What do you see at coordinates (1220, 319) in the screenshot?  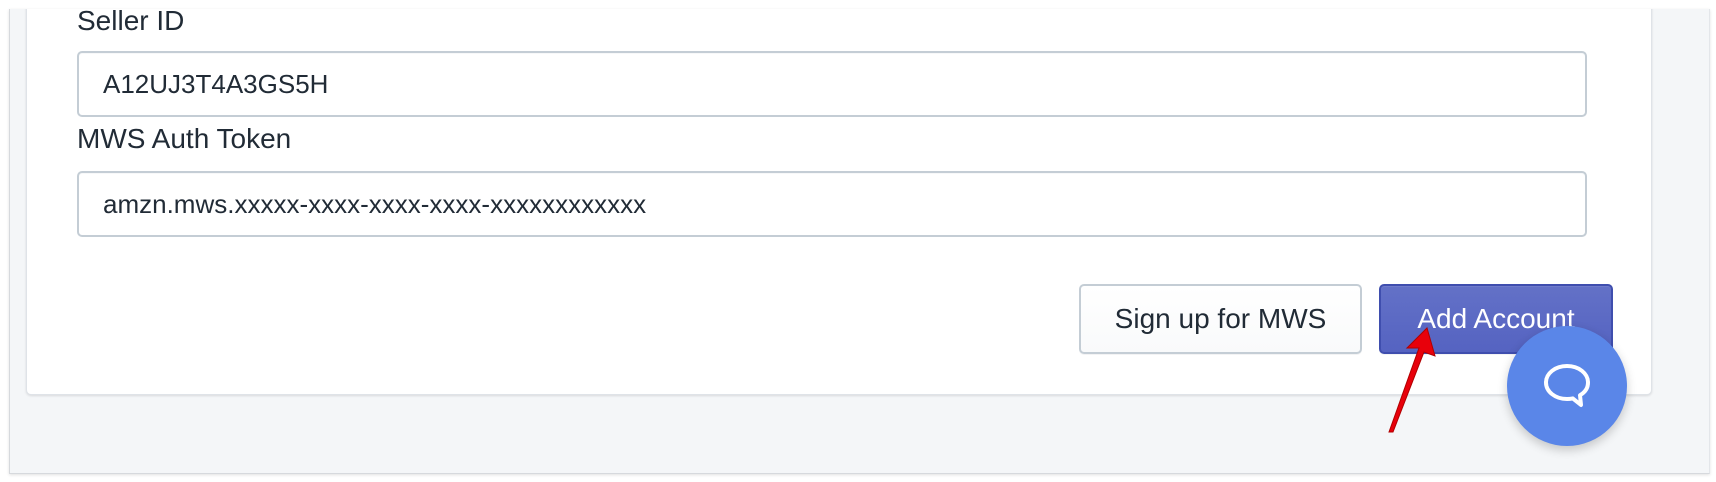 I see `sign-up-for-mws-button: Sign up for MWS` at bounding box center [1220, 319].